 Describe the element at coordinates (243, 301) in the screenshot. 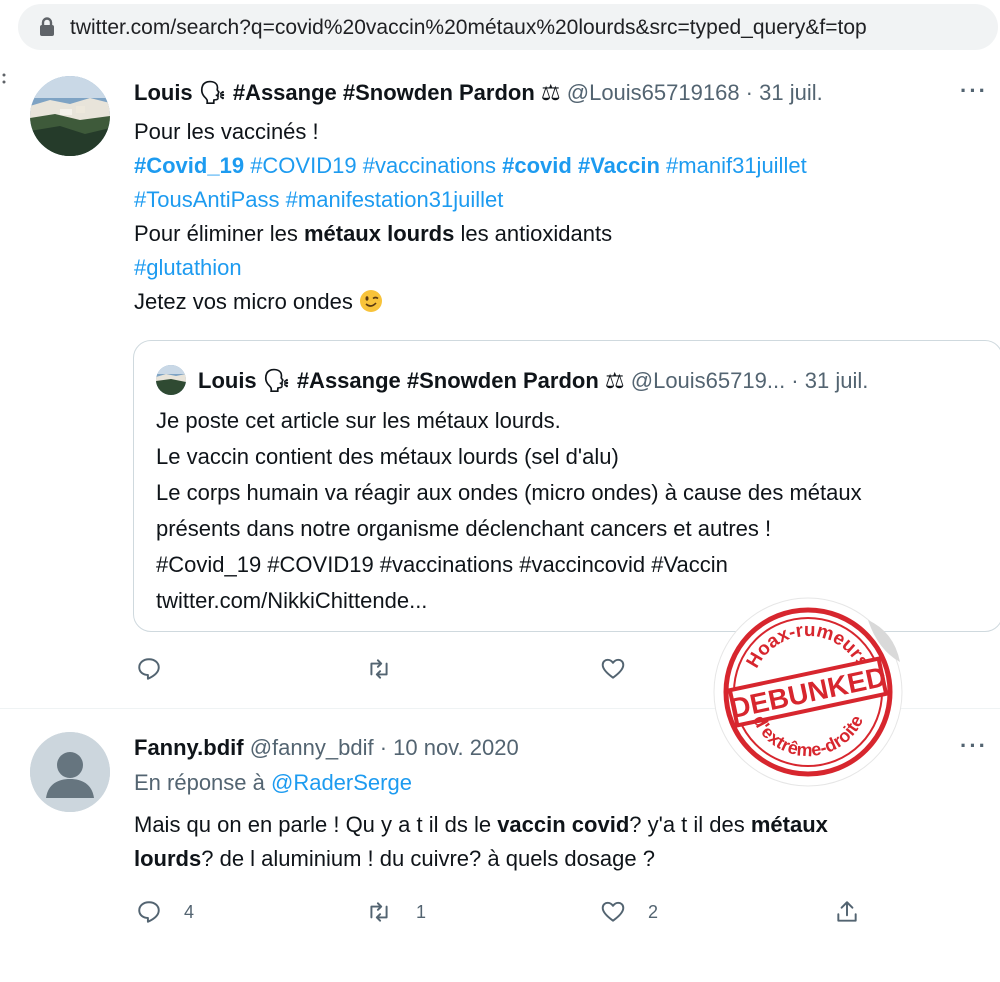

I see `text-fragment: Jetez vos micro ondes` at that location.